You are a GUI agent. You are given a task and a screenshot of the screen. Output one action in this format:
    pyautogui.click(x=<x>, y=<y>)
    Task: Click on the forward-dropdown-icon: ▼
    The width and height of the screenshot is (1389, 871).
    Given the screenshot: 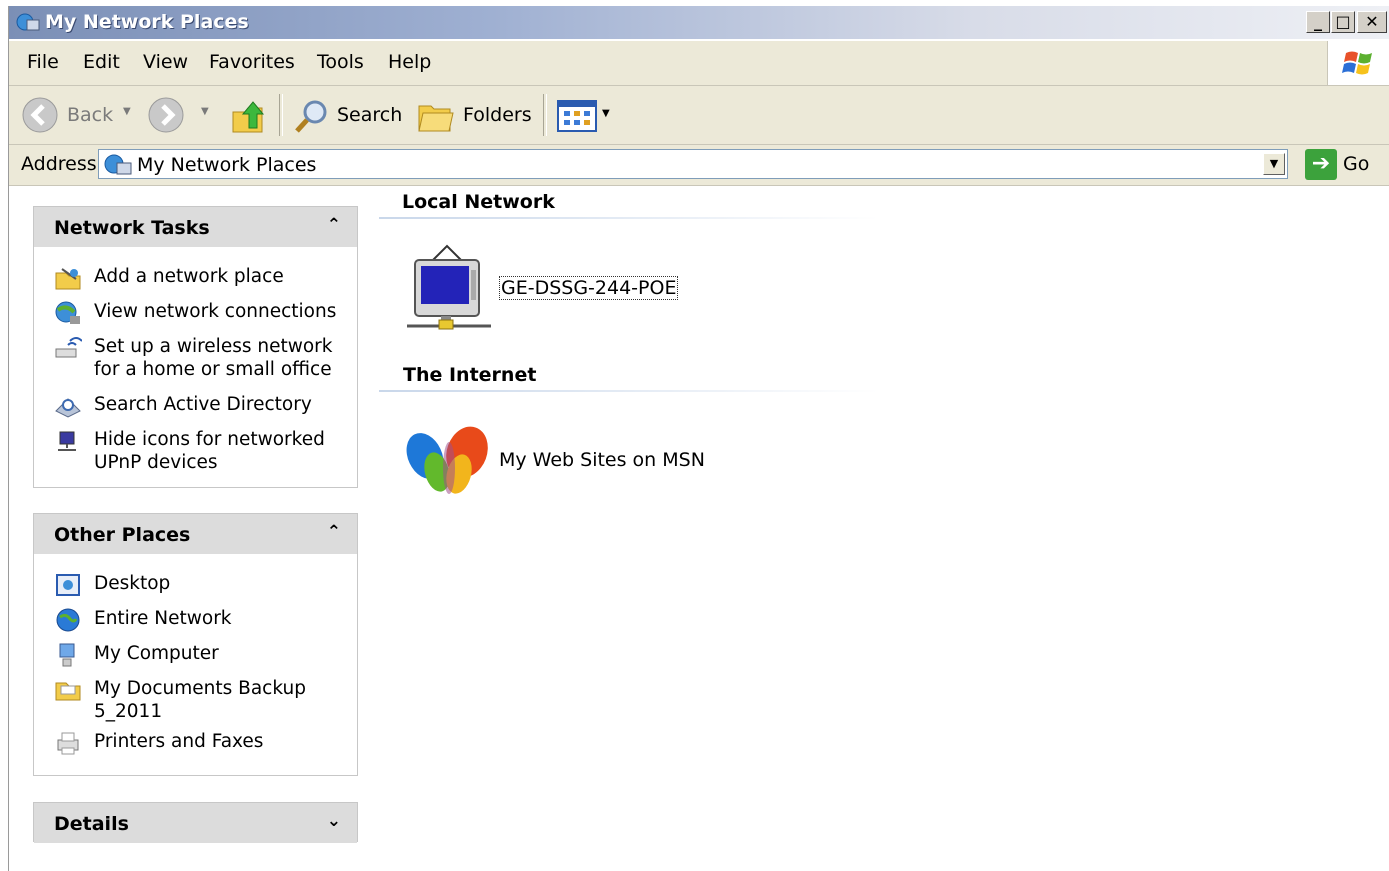 What is the action you would take?
    pyautogui.click(x=205, y=111)
    